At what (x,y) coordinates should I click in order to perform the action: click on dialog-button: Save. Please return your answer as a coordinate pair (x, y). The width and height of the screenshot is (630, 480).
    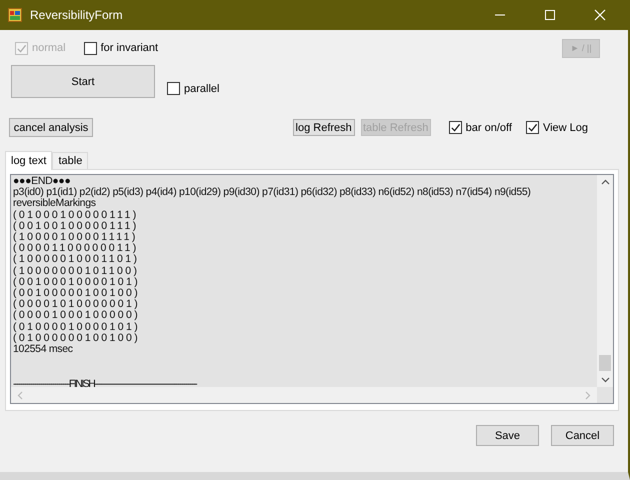
    Looking at the image, I should click on (507, 435).